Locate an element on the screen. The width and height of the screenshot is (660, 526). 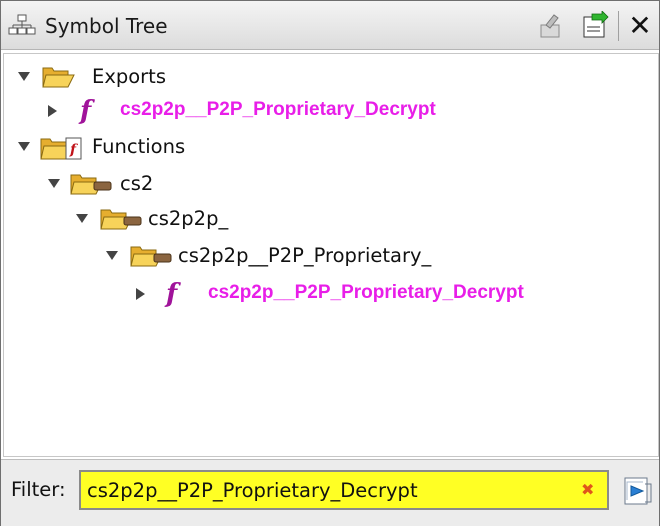
tree-node-label: Exports is located at coordinates (129, 76).